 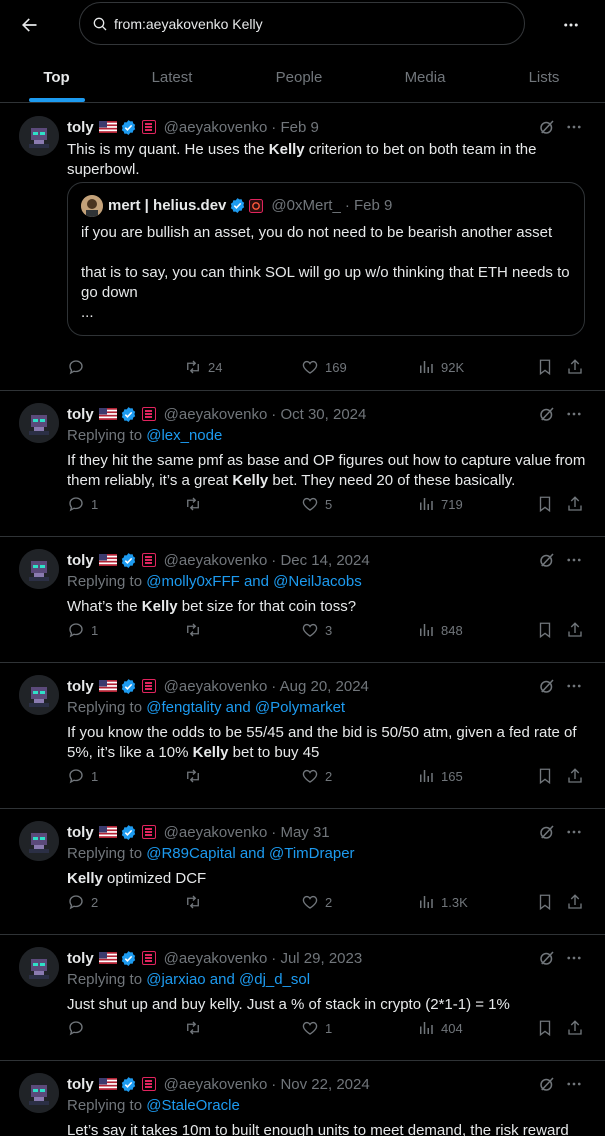 I want to click on tweet-date: · Feb 9, so click(x=295, y=127).